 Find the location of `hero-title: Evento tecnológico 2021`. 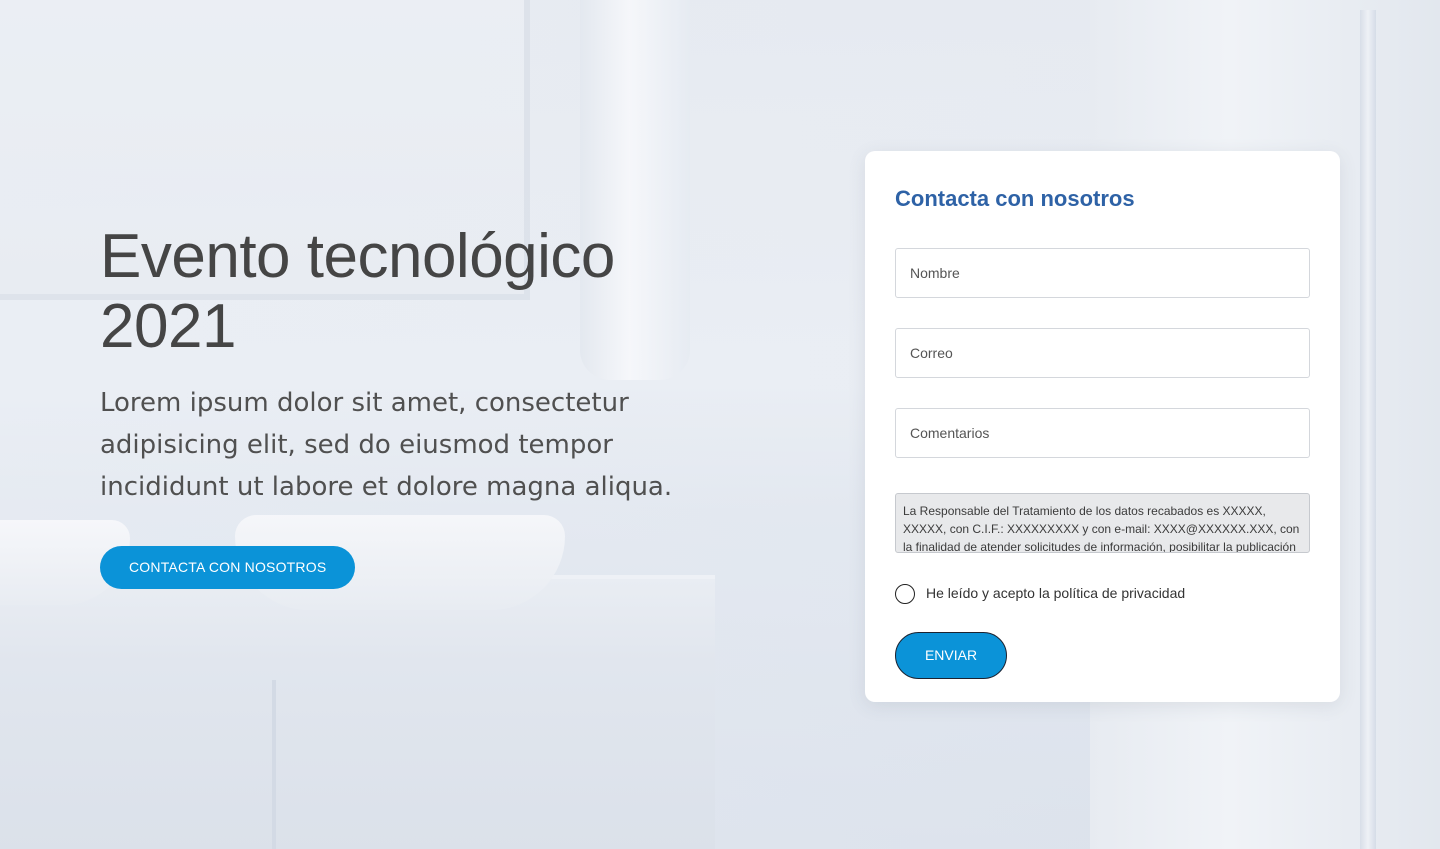

hero-title: Evento tecnológico 2021 is located at coordinates (420, 292).